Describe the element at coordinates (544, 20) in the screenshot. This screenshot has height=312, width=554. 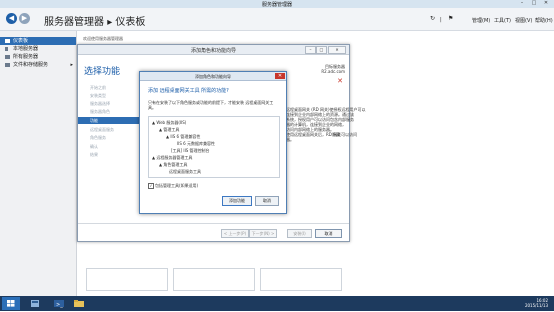
I see `menu-help: 帮助(H)` at that location.